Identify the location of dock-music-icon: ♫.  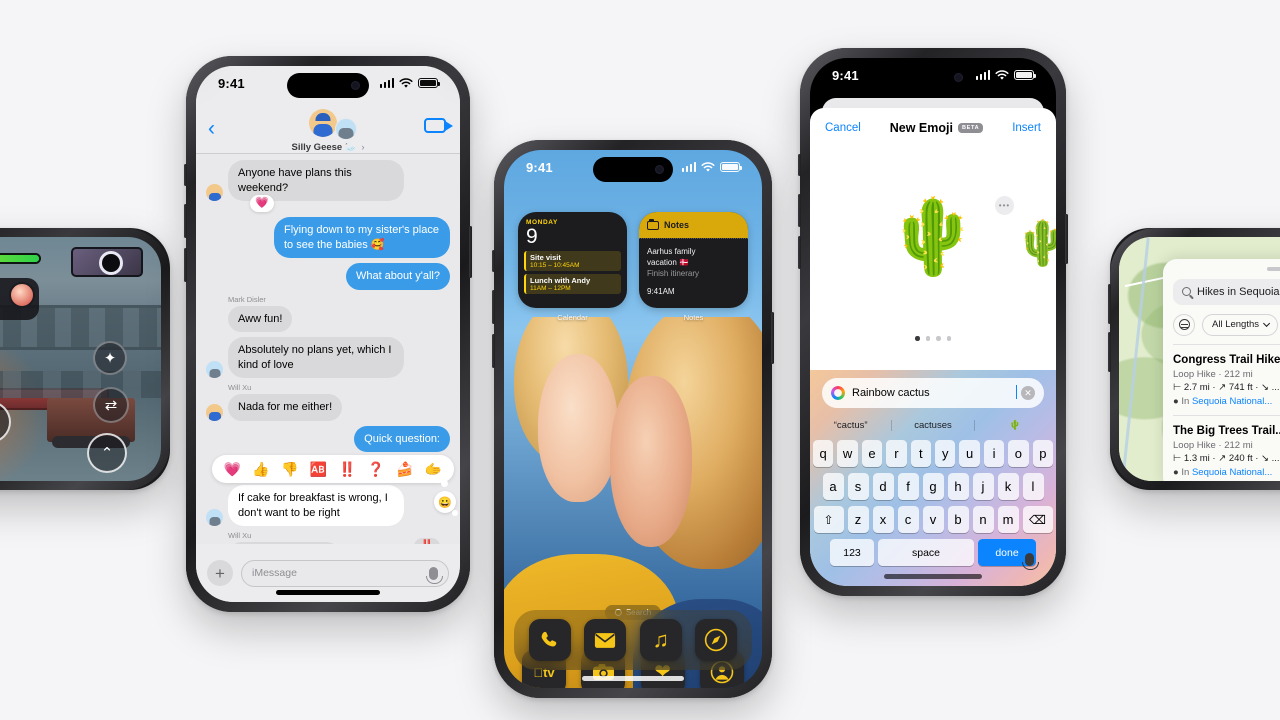
(660, 640).